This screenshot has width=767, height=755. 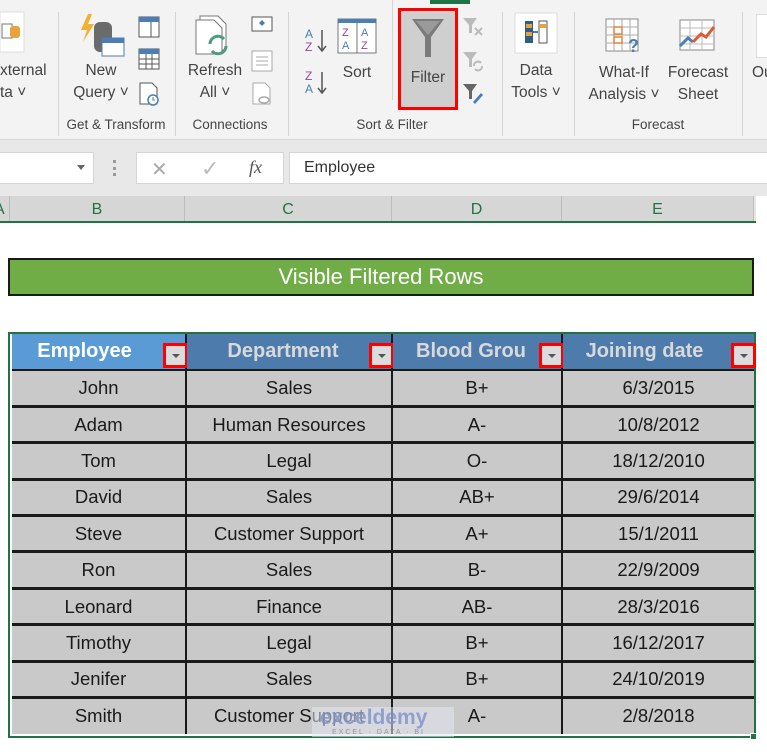 I want to click on formula-input: Employee, so click(x=528, y=168).